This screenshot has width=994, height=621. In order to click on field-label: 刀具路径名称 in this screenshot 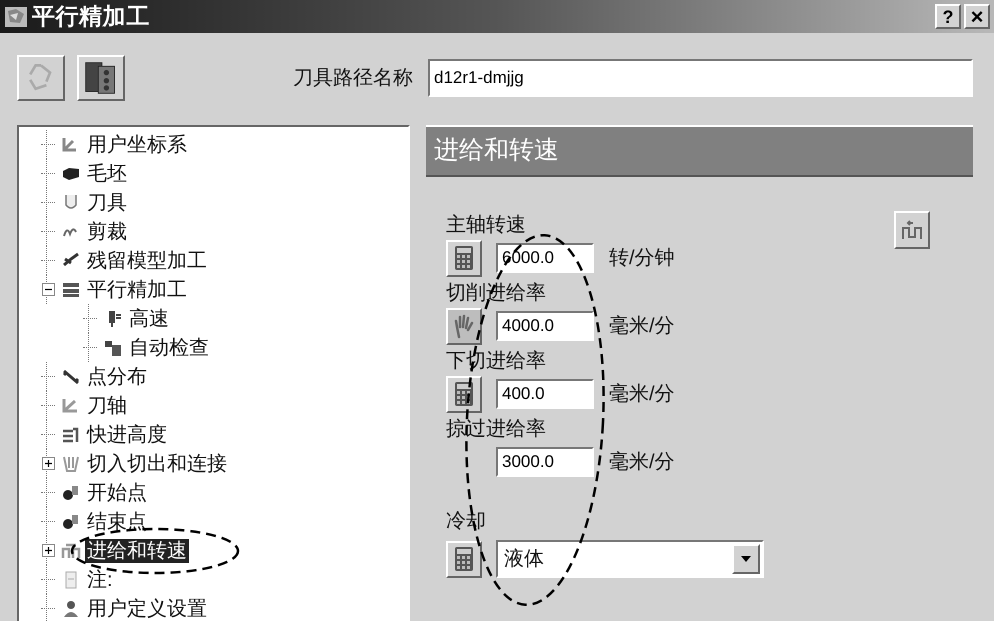, I will do `click(353, 78)`.